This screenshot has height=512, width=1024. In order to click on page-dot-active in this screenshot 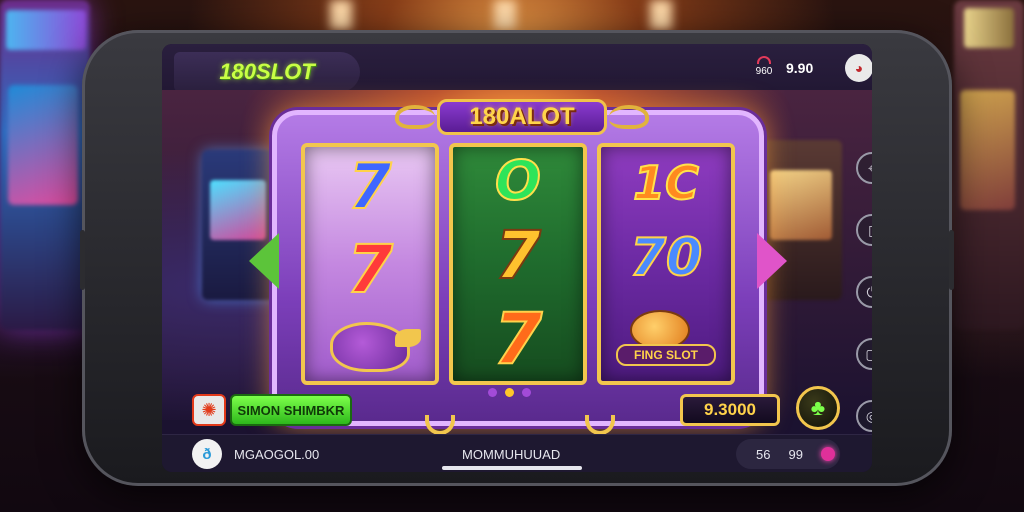, I will do `click(509, 392)`.